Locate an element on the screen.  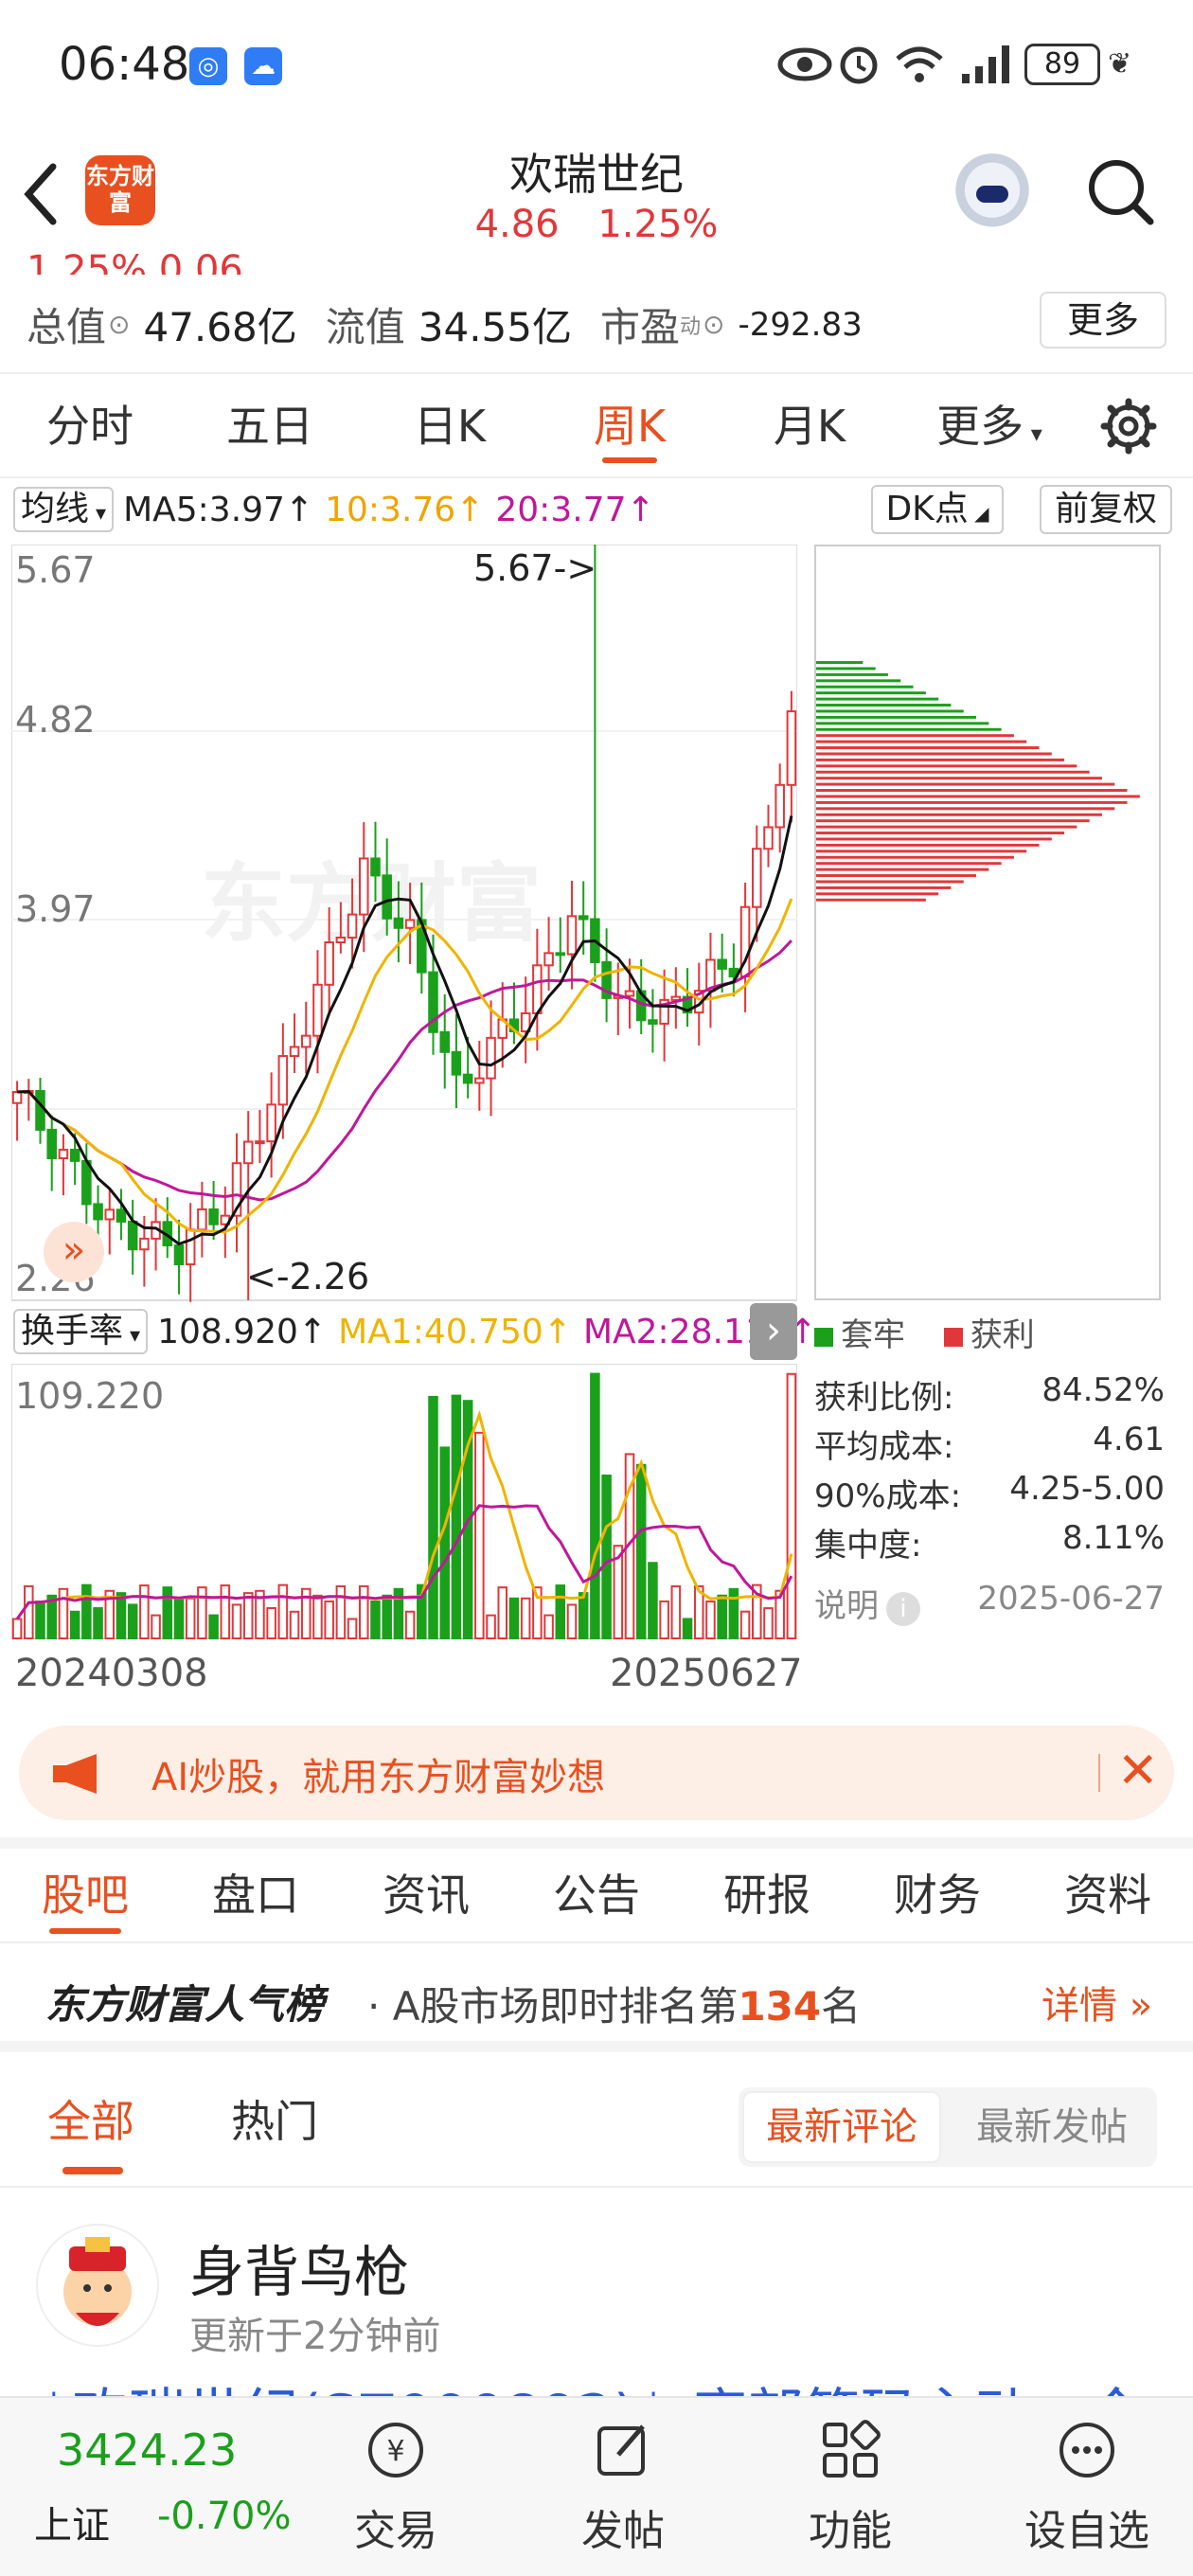
nav-functions: 功能 is located at coordinates (850, 2487).